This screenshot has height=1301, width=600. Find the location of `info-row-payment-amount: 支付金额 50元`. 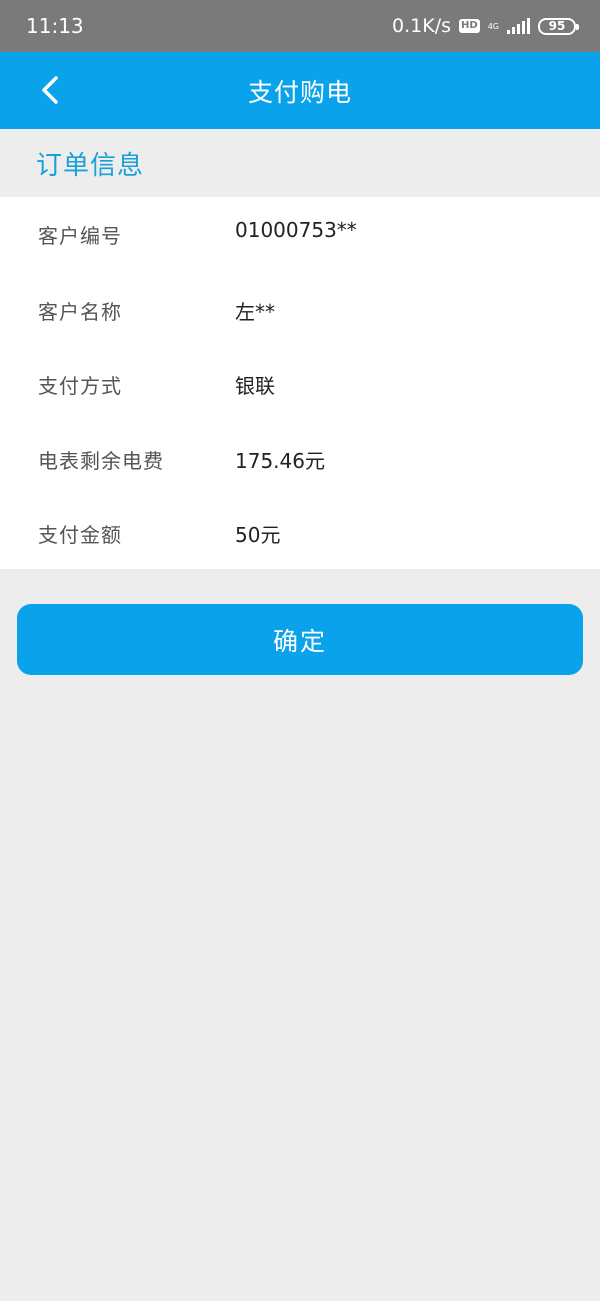

info-row-payment-amount: 支付金额 50元 is located at coordinates (300, 533).